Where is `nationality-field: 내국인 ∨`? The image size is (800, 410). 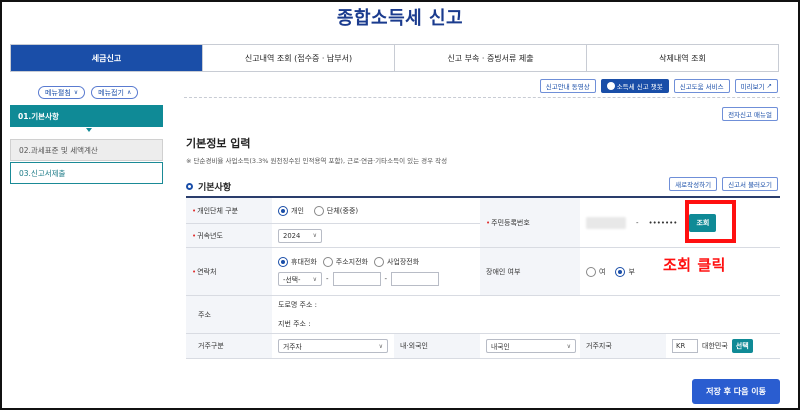 nationality-field: 내국인 ∨ is located at coordinates (530, 346).